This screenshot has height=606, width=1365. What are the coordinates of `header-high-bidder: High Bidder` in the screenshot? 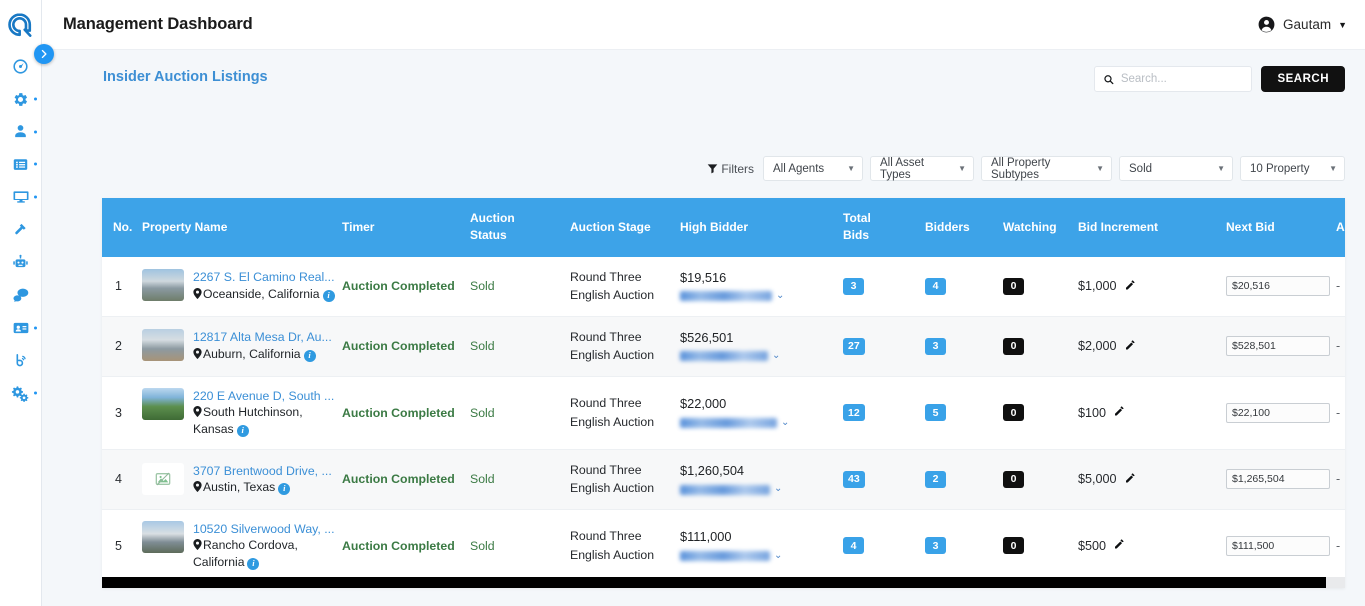 It's located at (761, 227).